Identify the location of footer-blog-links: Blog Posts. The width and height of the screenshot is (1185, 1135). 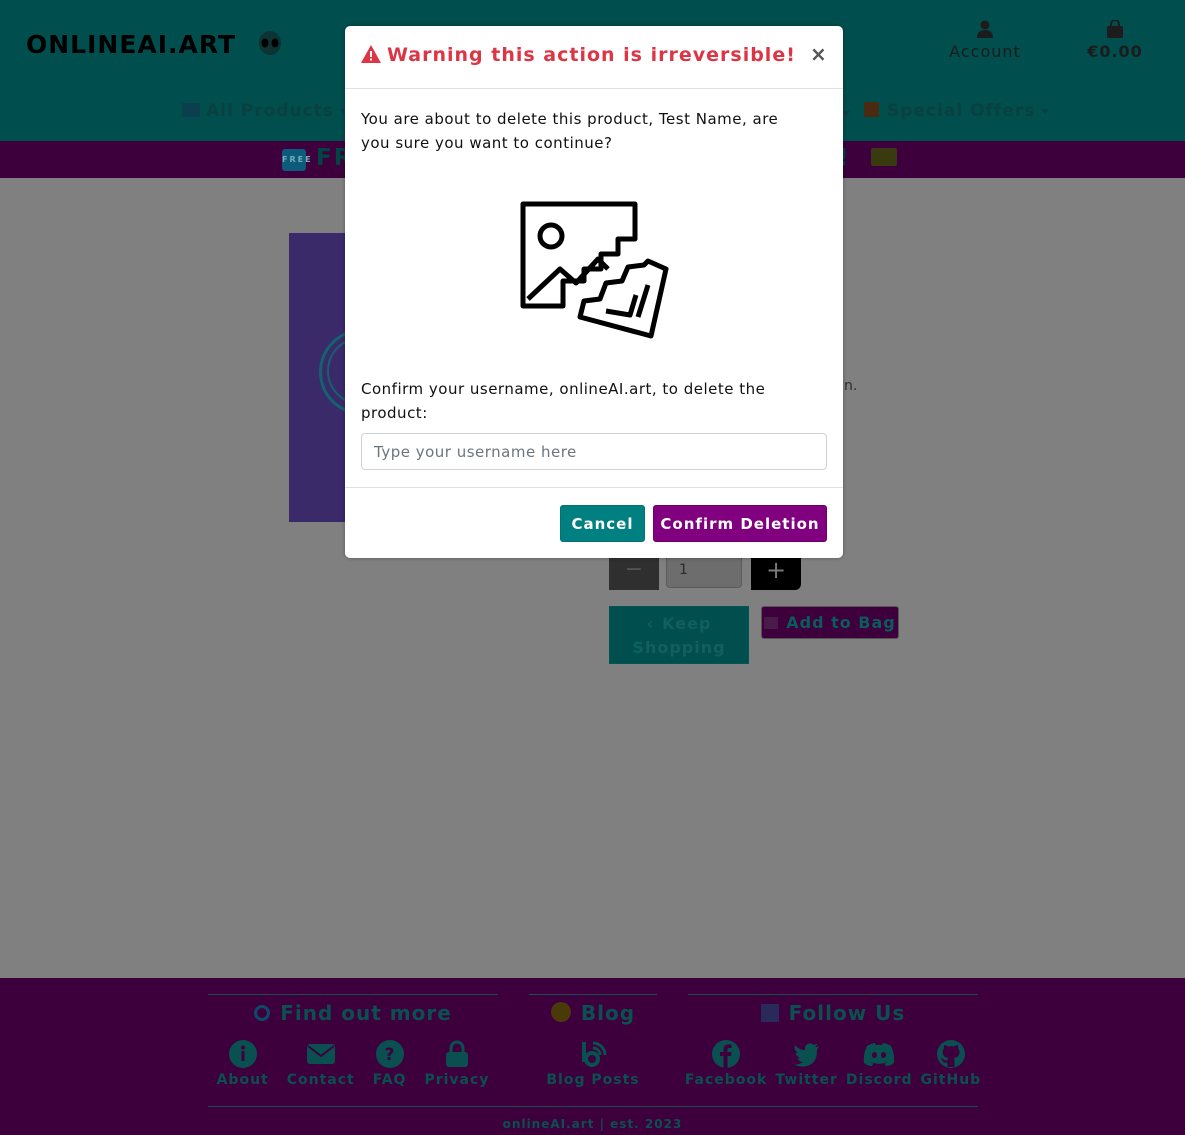
(593, 1064).